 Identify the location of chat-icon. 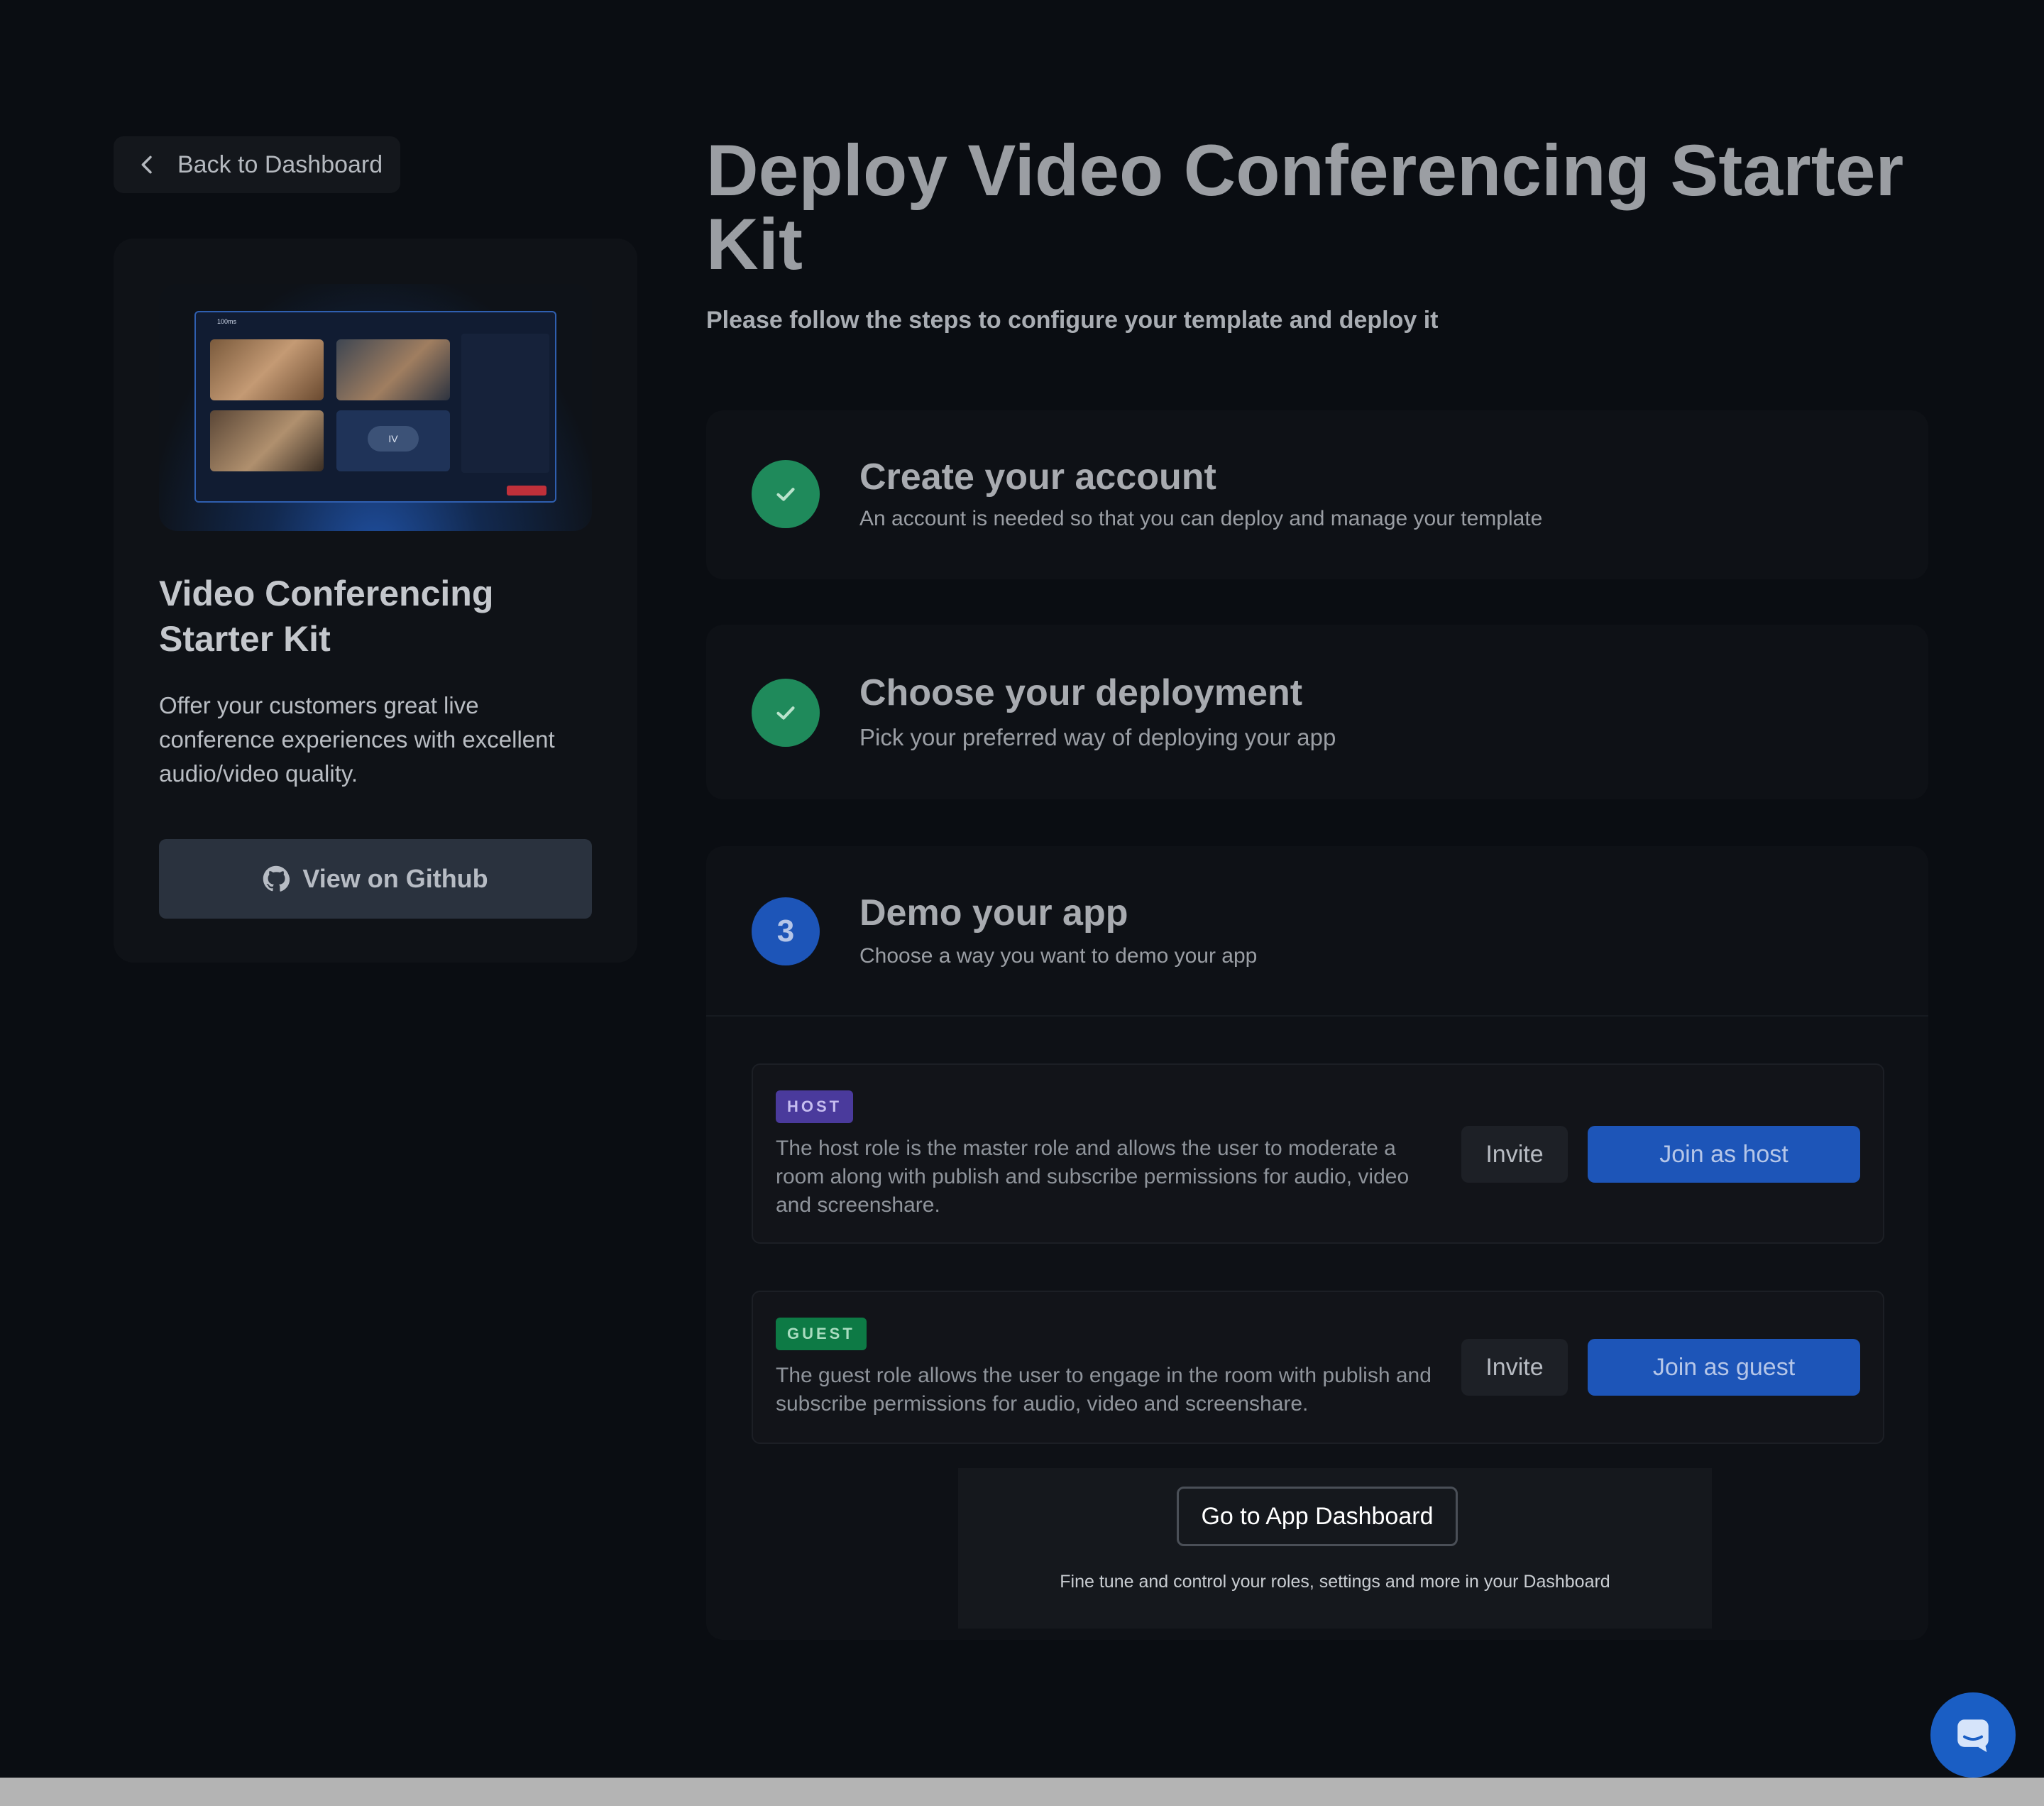
(1973, 1736).